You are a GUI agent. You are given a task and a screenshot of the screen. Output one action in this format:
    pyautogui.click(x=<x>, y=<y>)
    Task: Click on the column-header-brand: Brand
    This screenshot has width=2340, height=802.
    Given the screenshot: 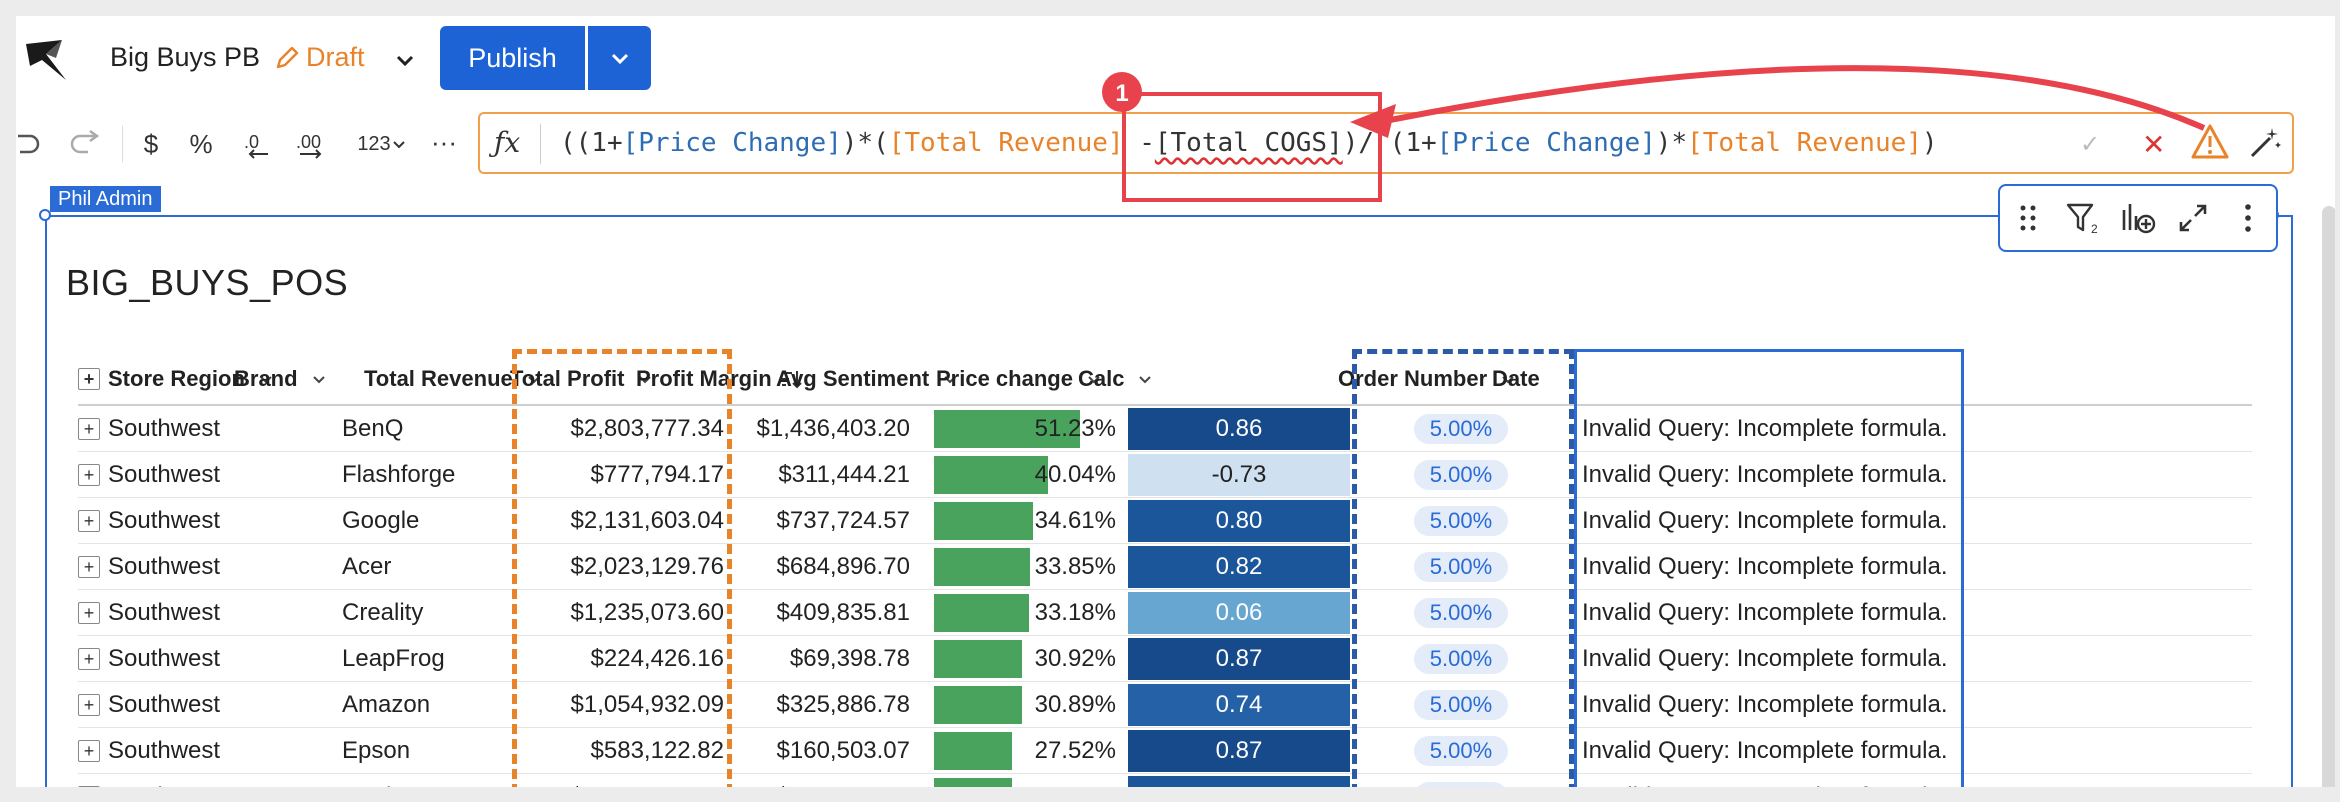 What is the action you would take?
    pyautogui.click(x=281, y=379)
    